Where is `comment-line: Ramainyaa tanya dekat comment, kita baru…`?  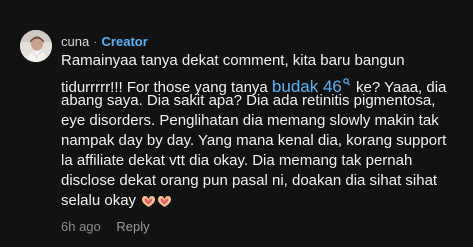
comment-line: Ramainyaa tanya dekat comment, kita baru… is located at coordinates (233, 60).